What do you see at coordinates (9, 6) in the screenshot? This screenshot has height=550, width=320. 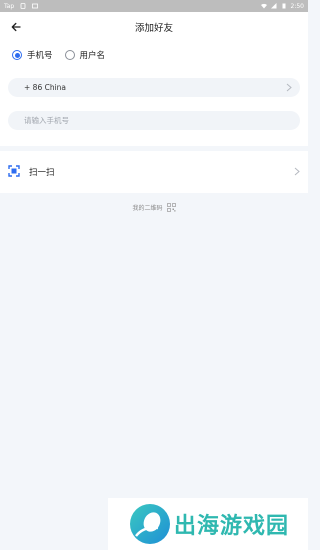 I see `status-left-text: Tap` at bounding box center [9, 6].